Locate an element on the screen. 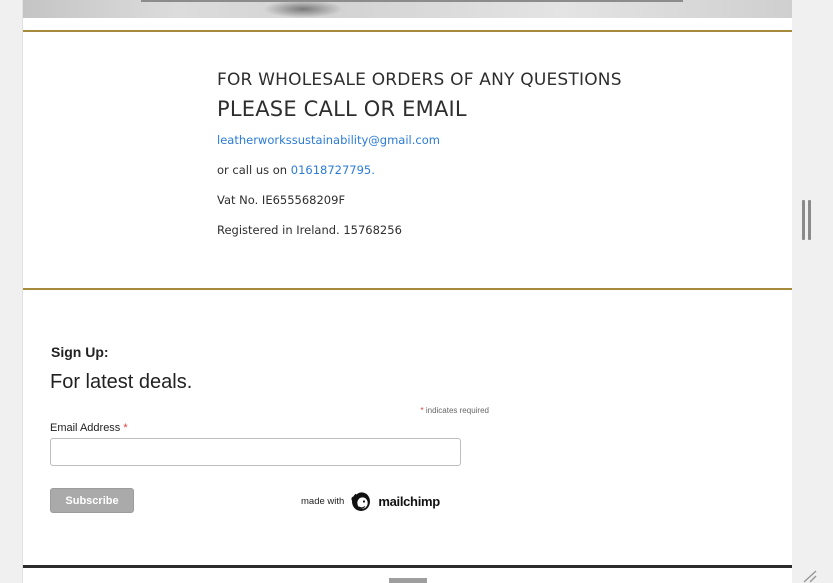 The height and width of the screenshot is (583, 833). required-note-text: indicates required is located at coordinates (456, 410).